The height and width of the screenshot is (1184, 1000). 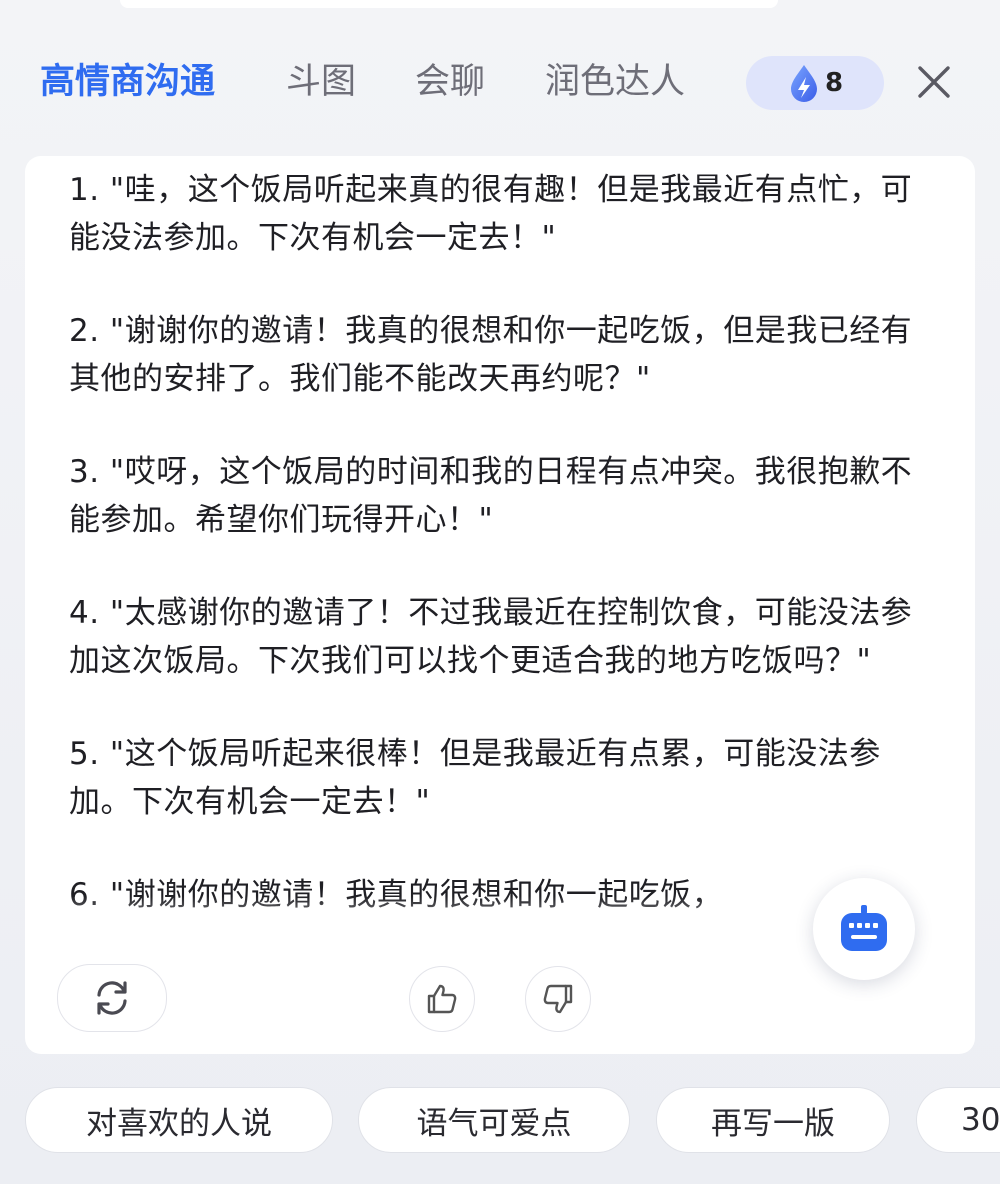 I want to click on energy-count: 8, so click(x=834, y=83).